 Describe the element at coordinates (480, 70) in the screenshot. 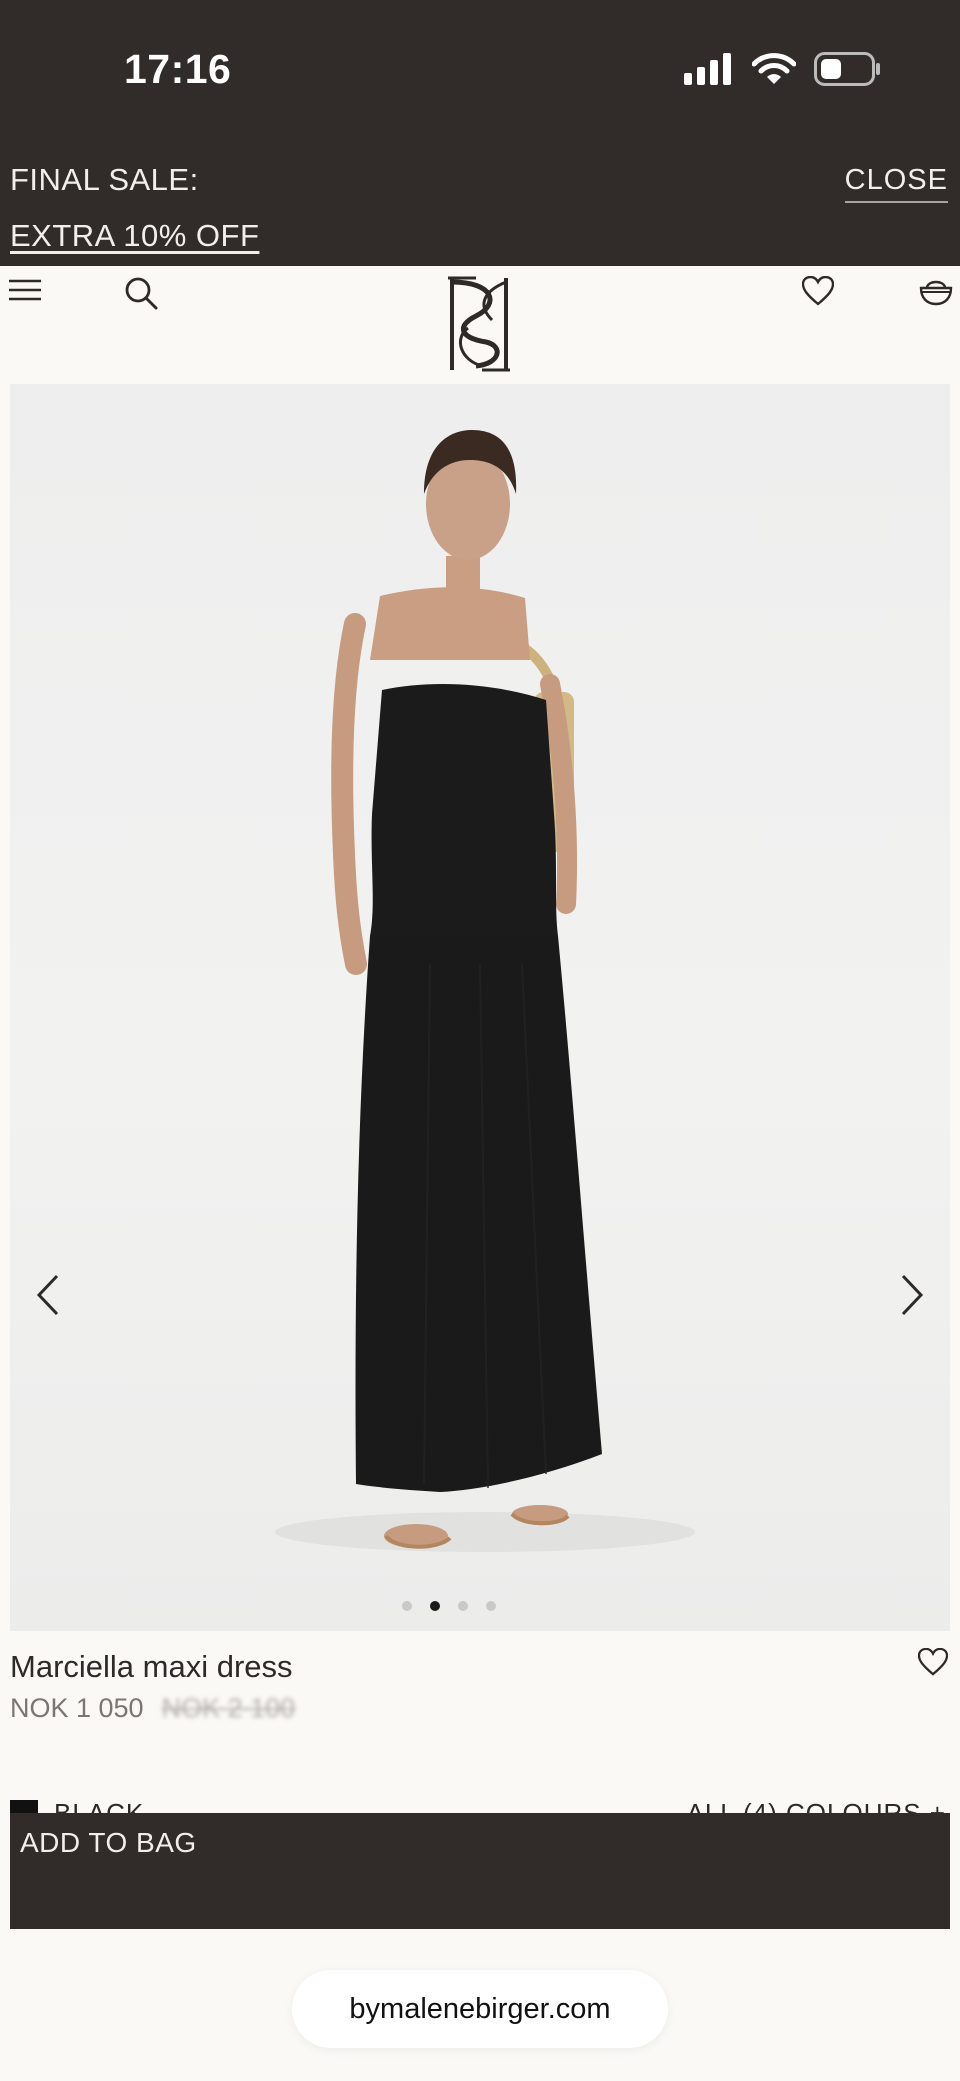

I see `status-bar: 17:16` at that location.